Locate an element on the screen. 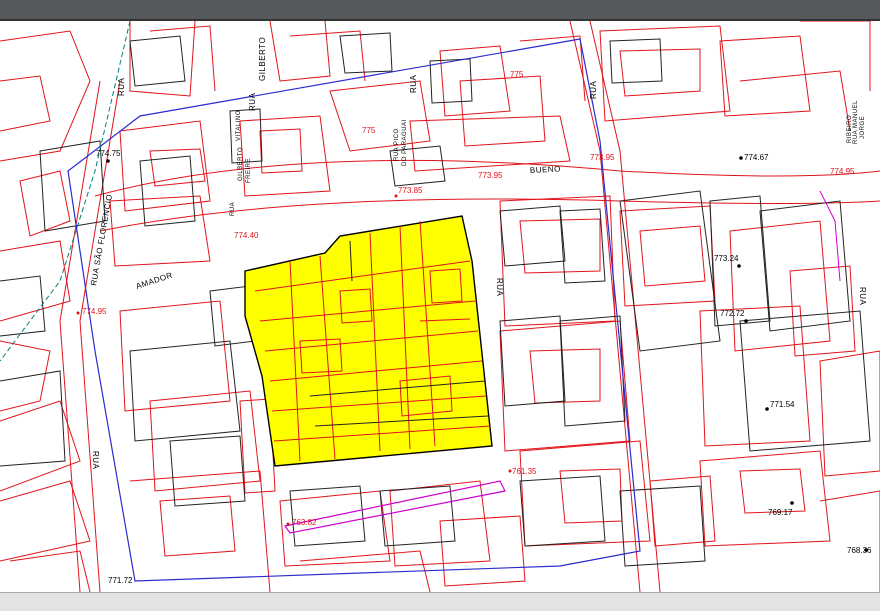  elevation-label: 771.72 is located at coordinates (120, 580).